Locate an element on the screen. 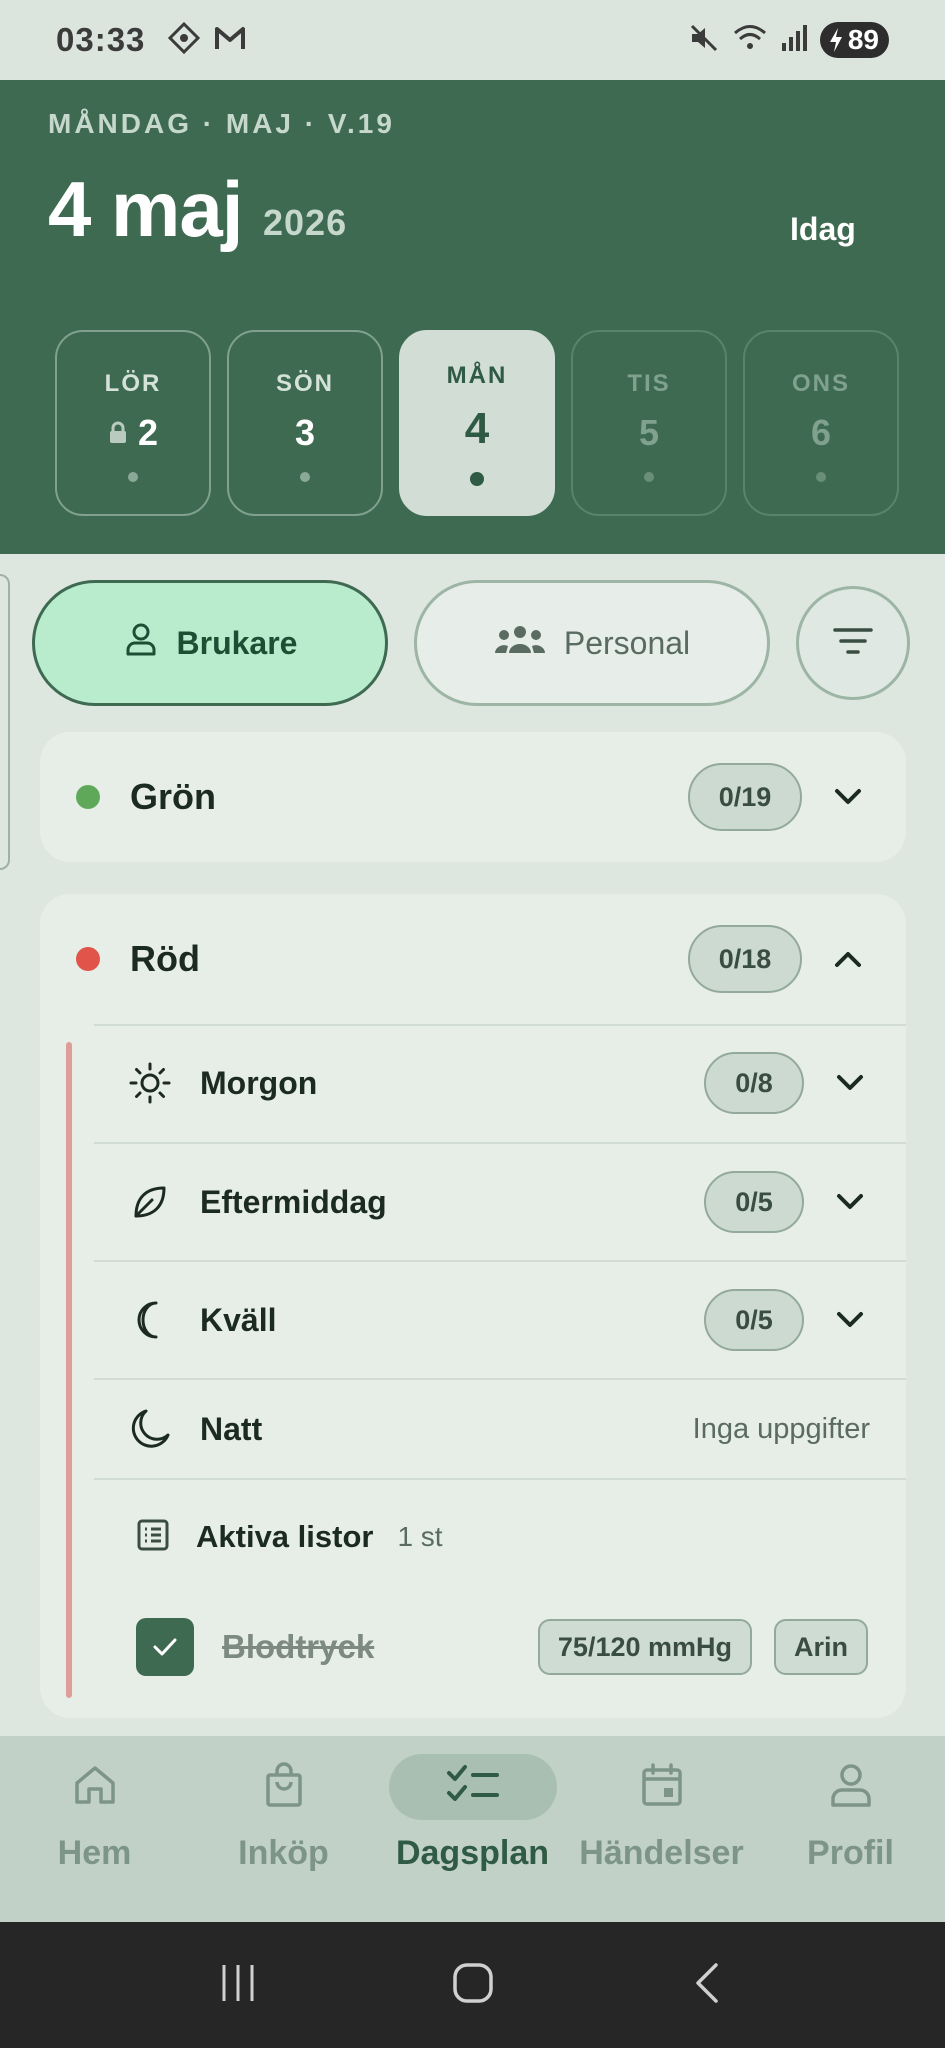  side-drawer-handle is located at coordinates (5, 722).